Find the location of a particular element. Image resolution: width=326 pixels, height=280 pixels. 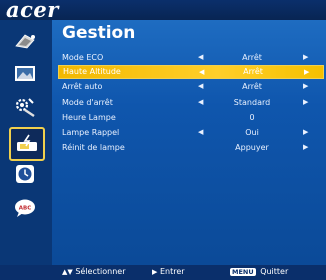

row-label: Réinit de lampe is located at coordinates (93, 148).